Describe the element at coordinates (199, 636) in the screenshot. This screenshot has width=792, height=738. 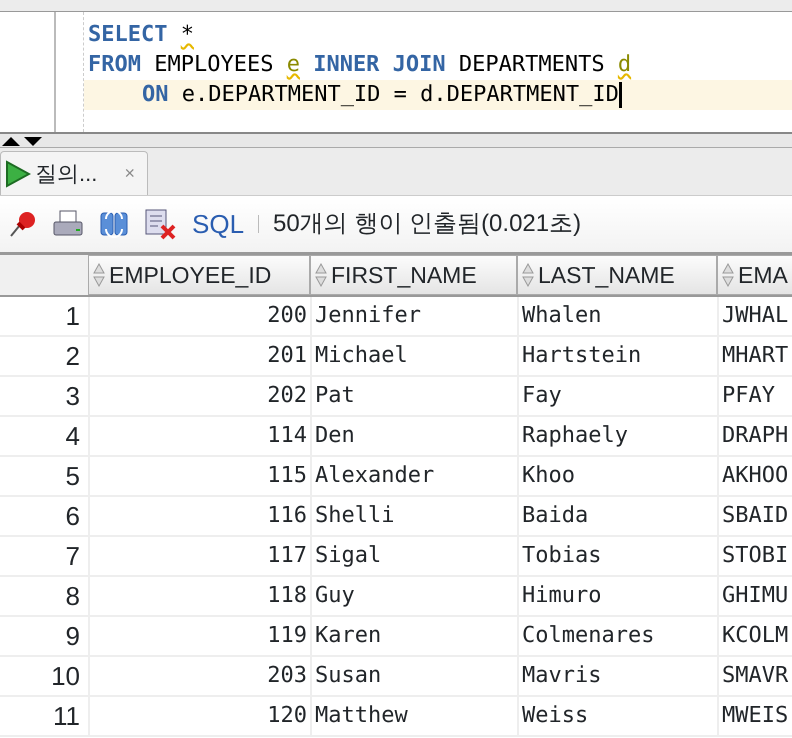
I see `table-cell: 119` at that location.